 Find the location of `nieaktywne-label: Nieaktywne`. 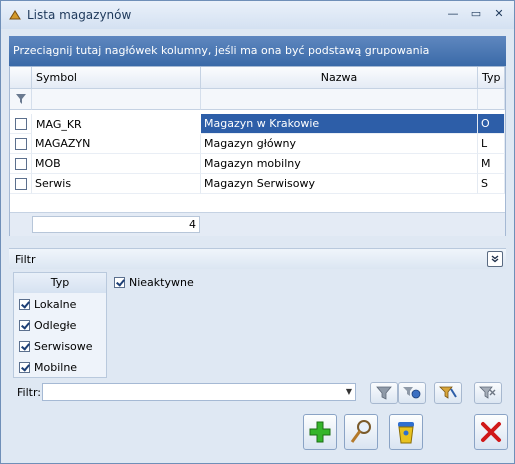

nieaktywne-label: Nieaktywne is located at coordinates (161, 282).